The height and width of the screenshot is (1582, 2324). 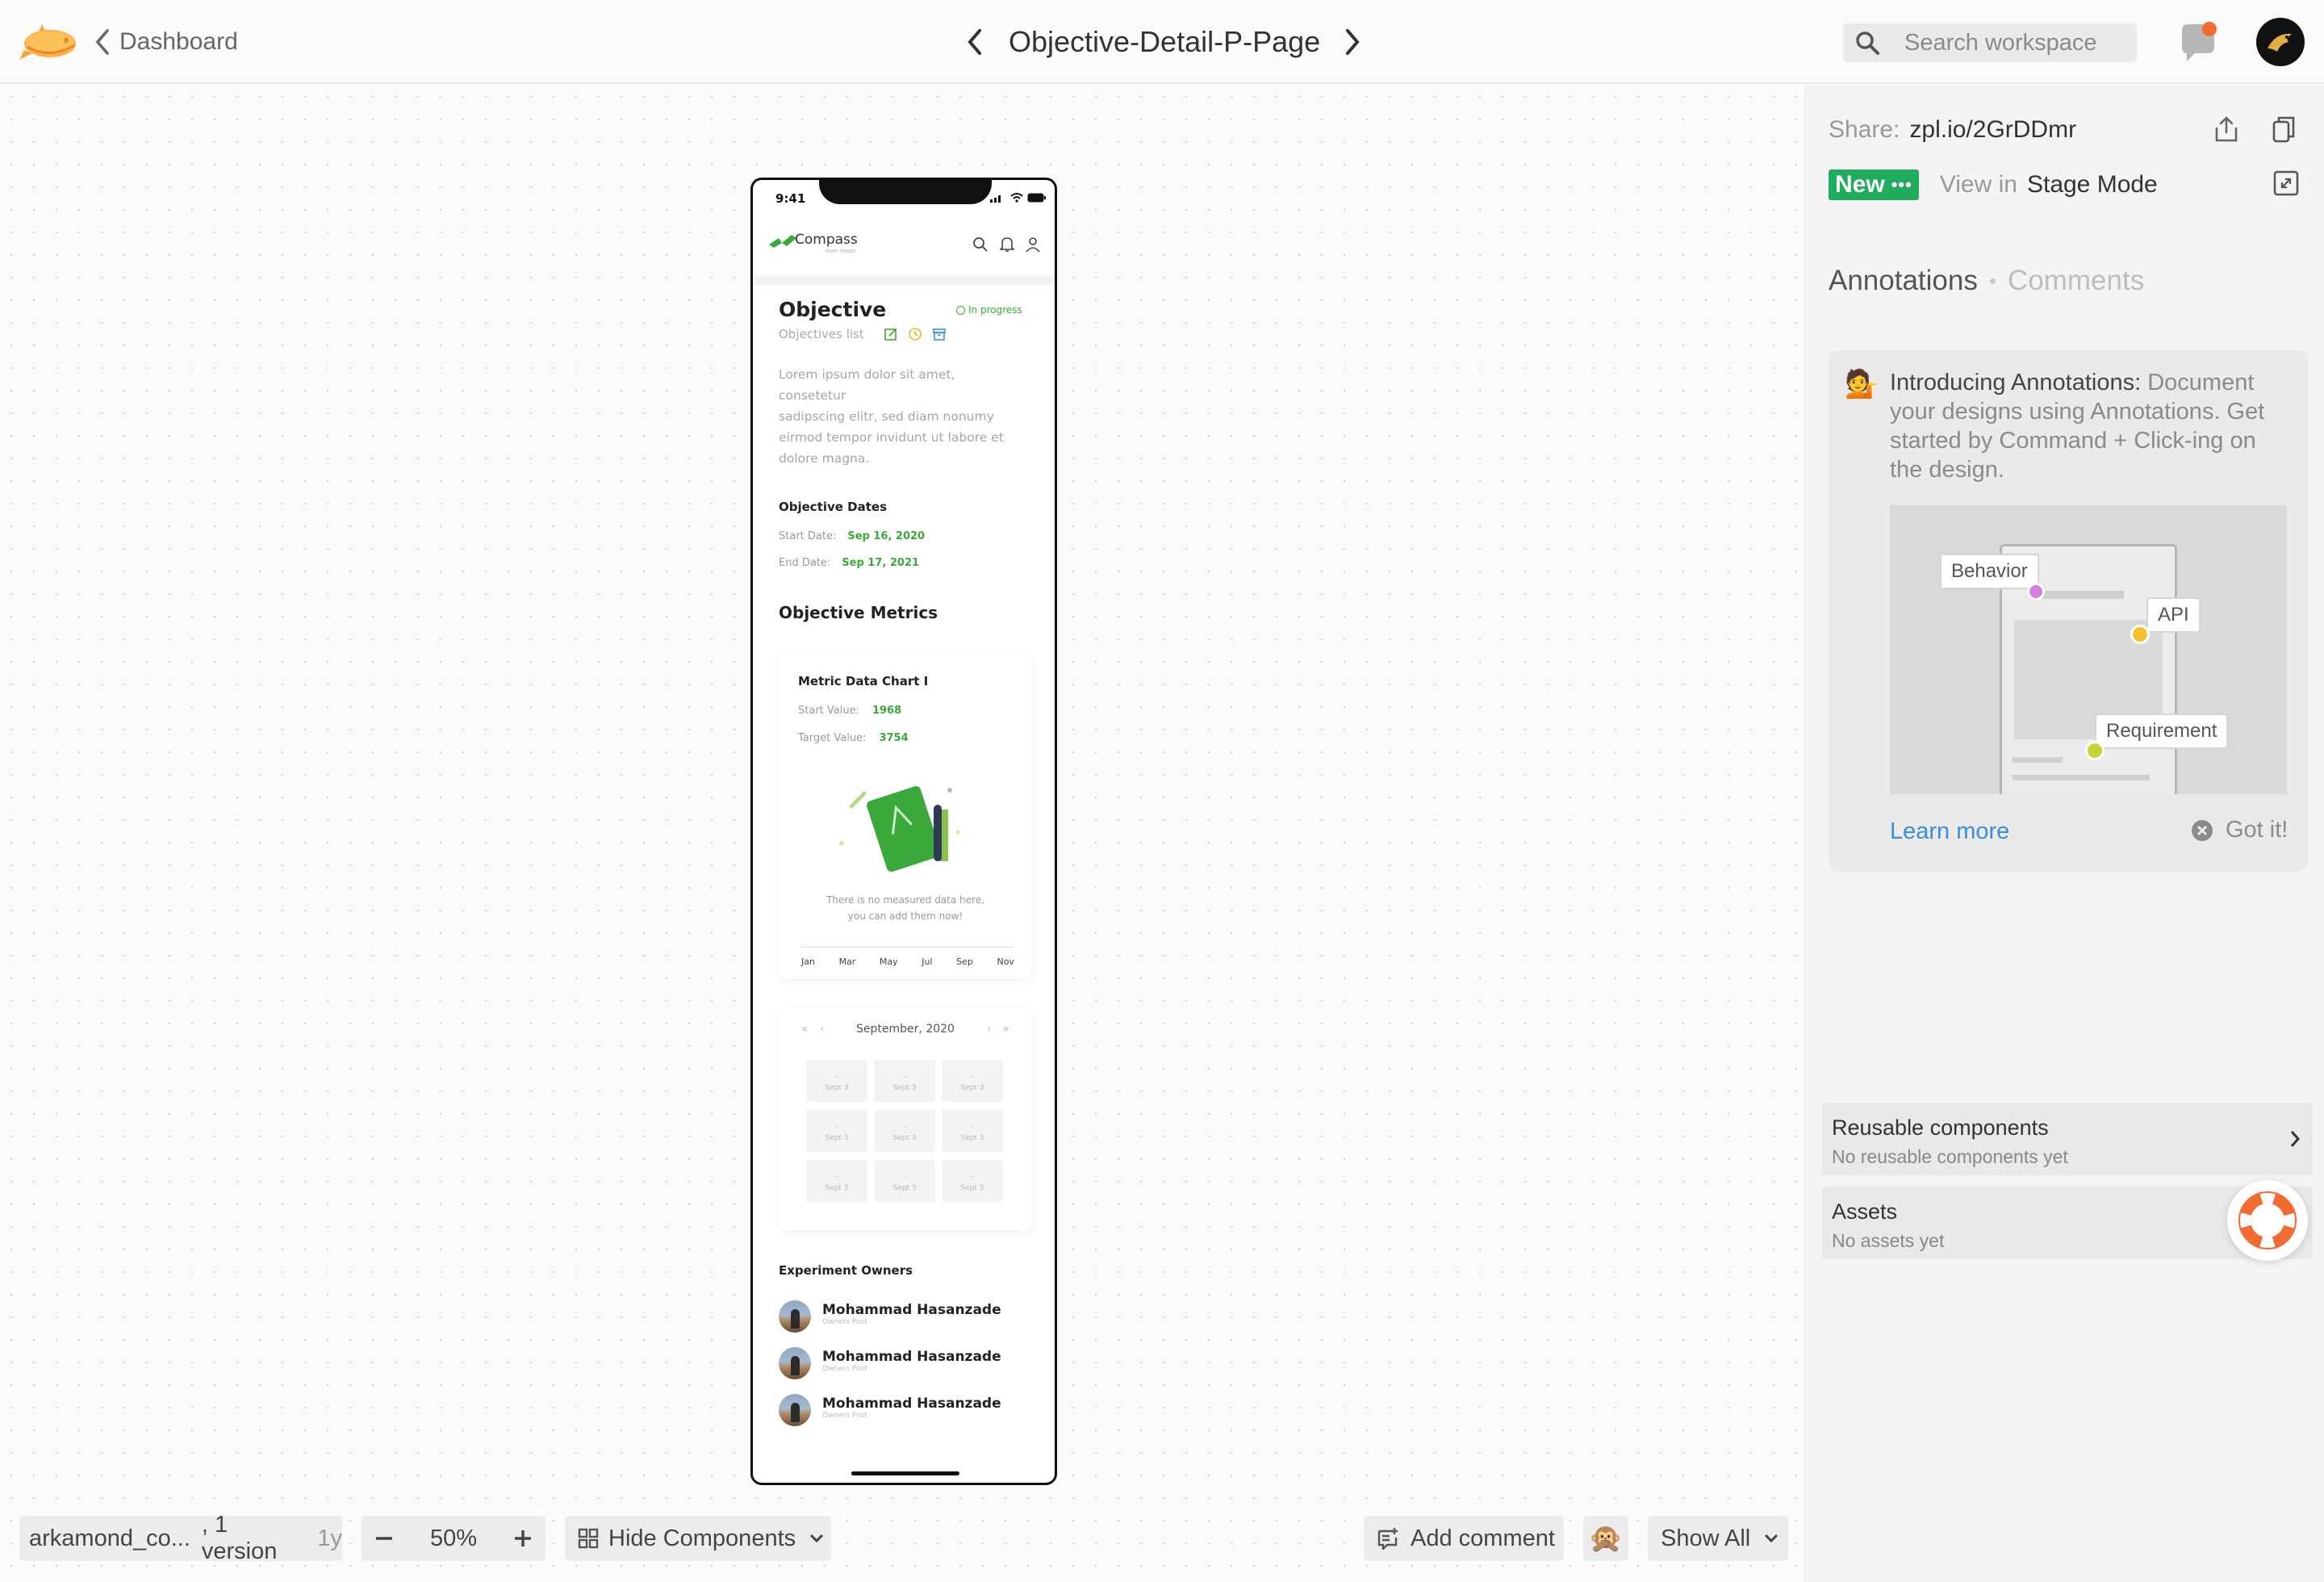 I want to click on search-box: Search workspace, so click(x=1990, y=42).